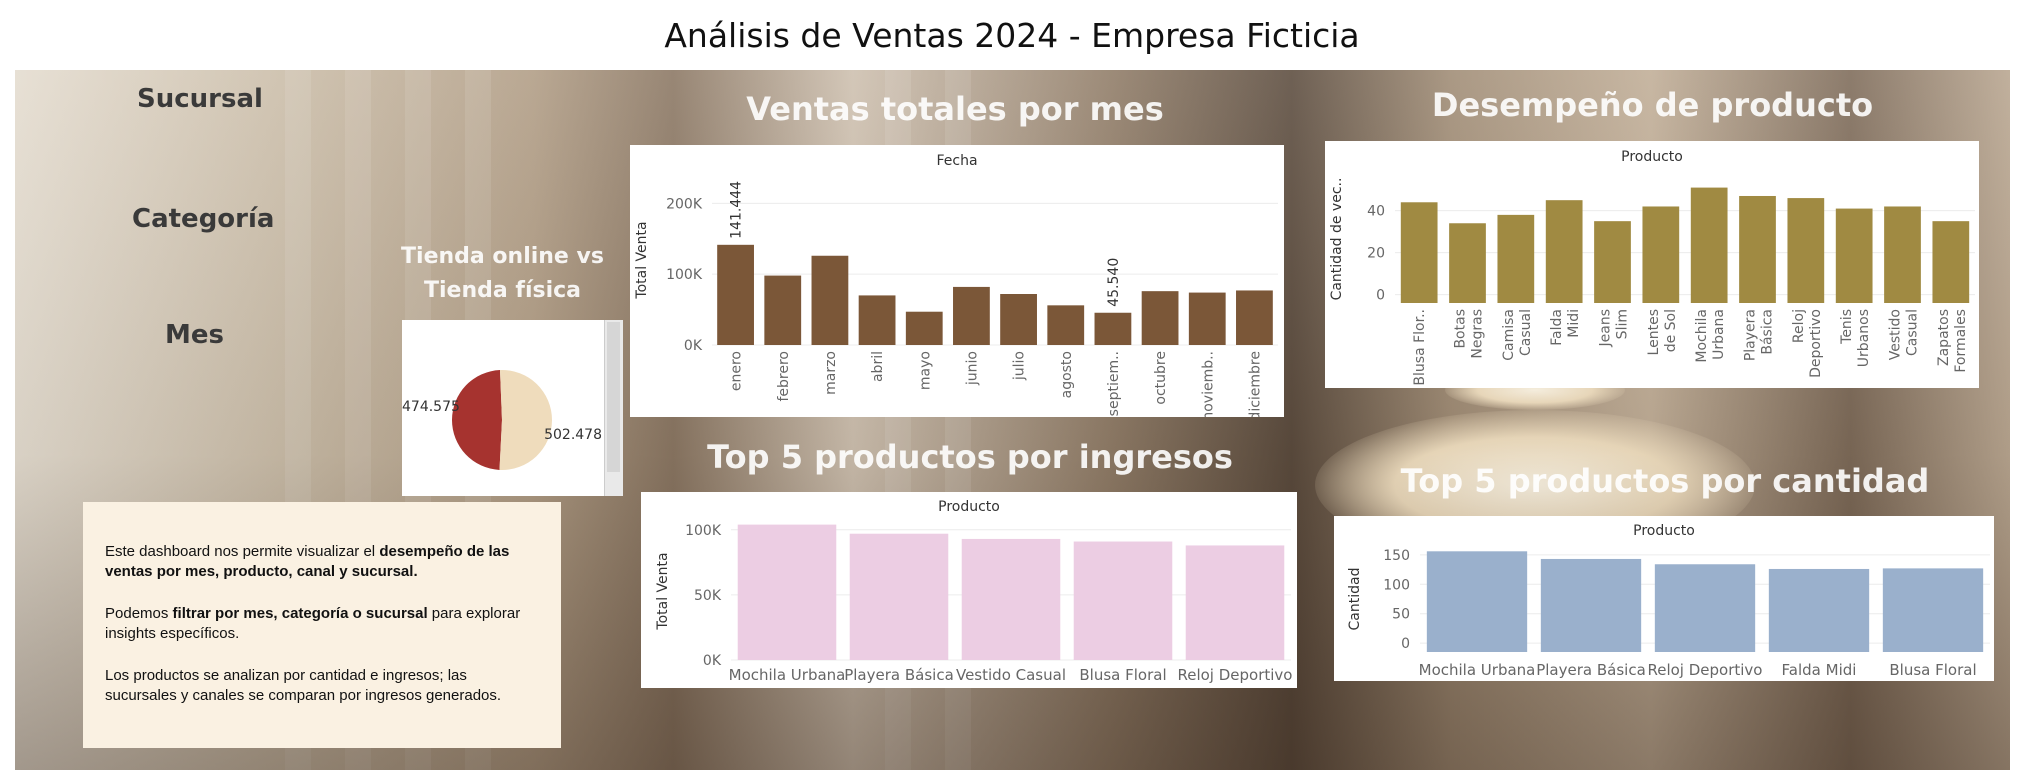 The image size is (2024, 783). I want to click on data-label: 141.444, so click(737, 210).